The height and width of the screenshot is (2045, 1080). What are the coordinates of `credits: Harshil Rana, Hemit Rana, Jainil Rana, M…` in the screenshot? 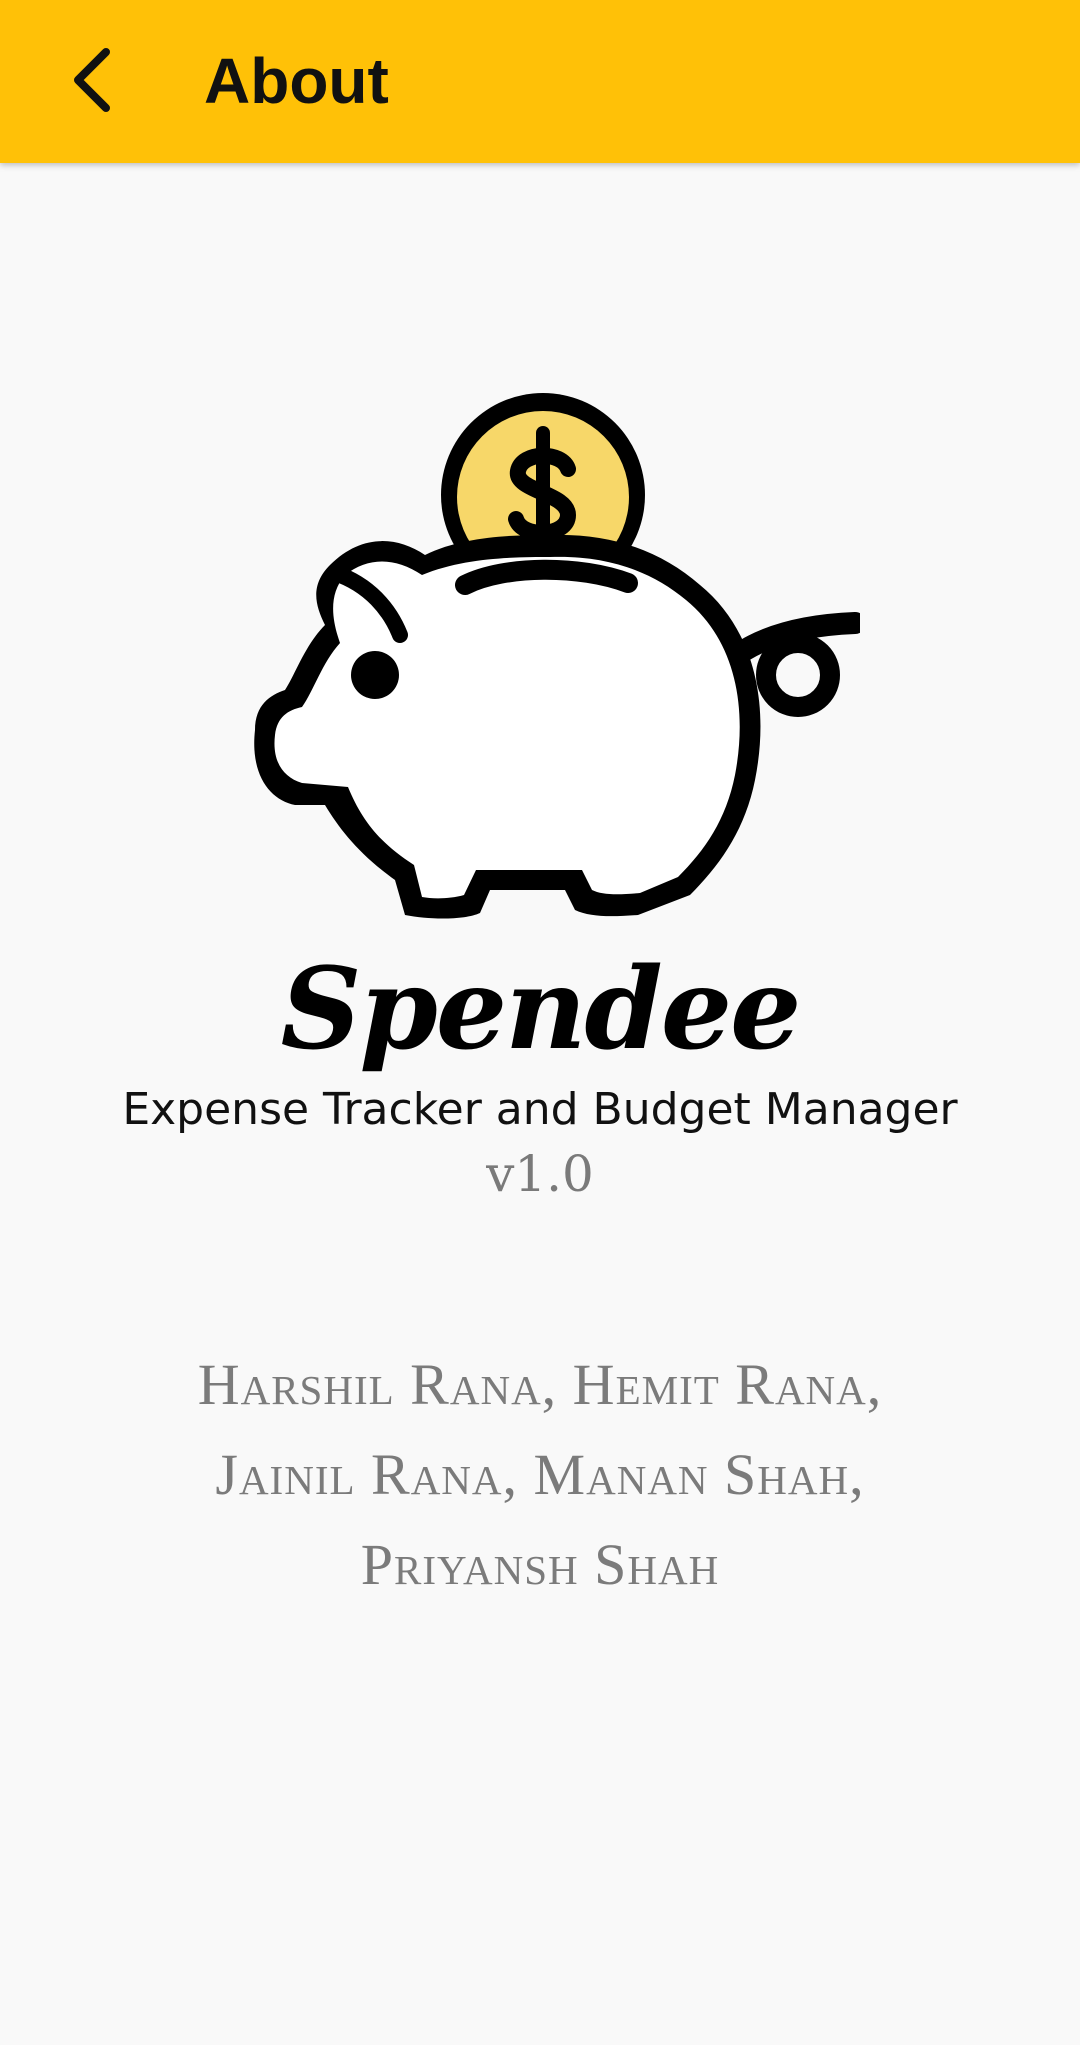 It's located at (540, 1475).